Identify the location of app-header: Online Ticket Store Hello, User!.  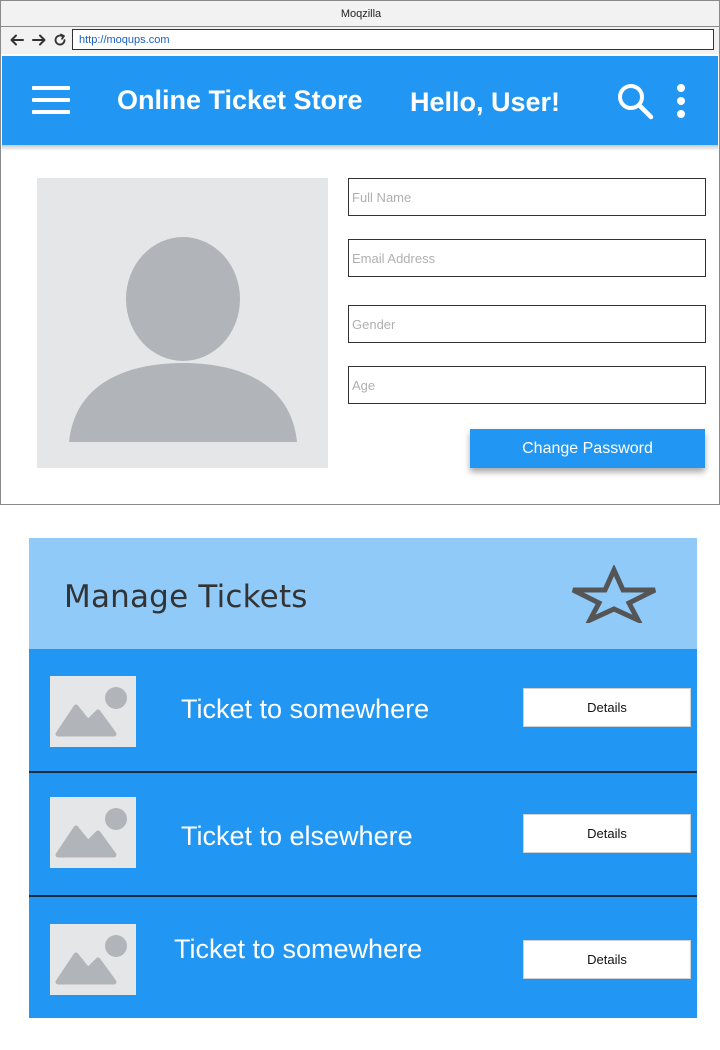
(360, 100).